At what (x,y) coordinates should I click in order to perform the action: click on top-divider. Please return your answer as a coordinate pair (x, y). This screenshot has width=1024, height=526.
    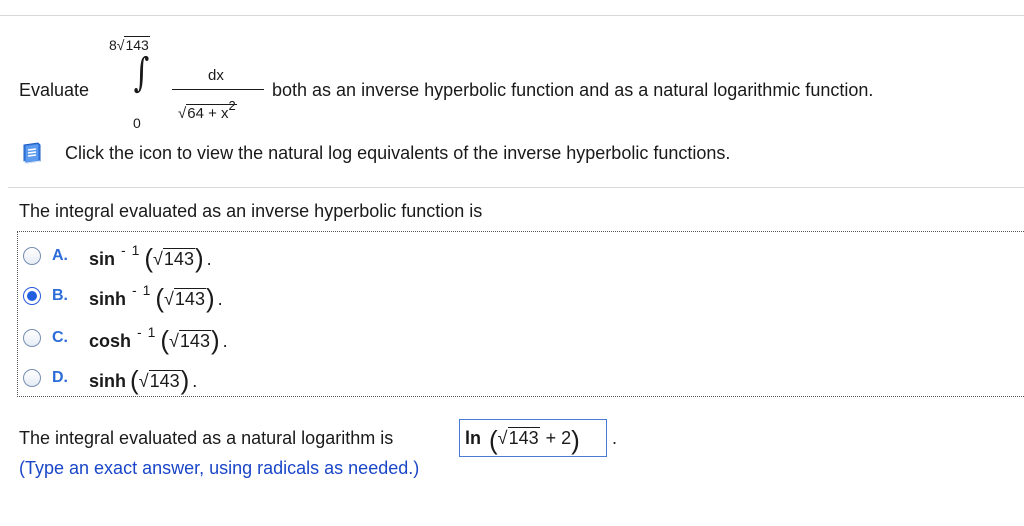
    Looking at the image, I should click on (512, 15).